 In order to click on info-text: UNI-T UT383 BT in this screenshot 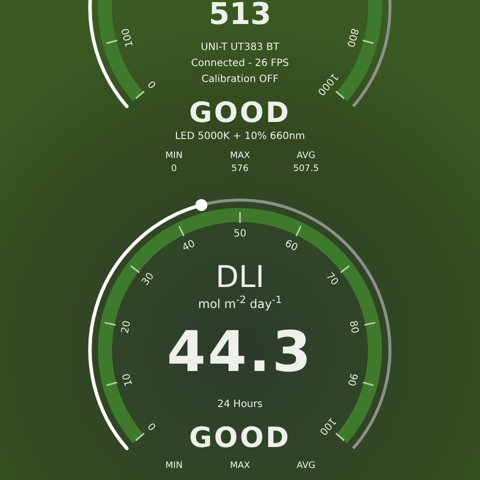, I will do `click(240, 48)`.